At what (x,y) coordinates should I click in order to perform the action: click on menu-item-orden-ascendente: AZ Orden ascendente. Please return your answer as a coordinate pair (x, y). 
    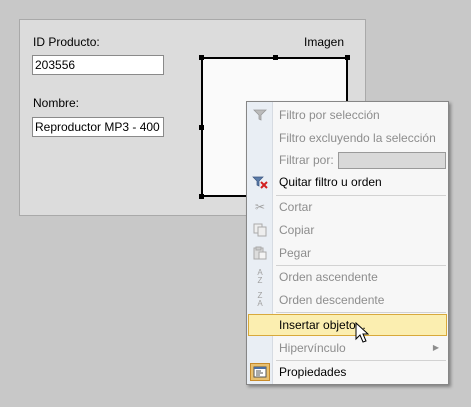
    Looking at the image, I should click on (347, 277).